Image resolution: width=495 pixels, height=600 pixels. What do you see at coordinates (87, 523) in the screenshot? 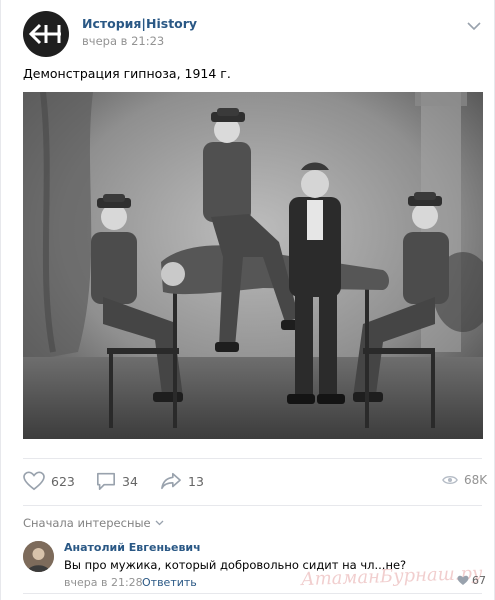
I see `comments-sort-label: Сначала интересные` at bounding box center [87, 523].